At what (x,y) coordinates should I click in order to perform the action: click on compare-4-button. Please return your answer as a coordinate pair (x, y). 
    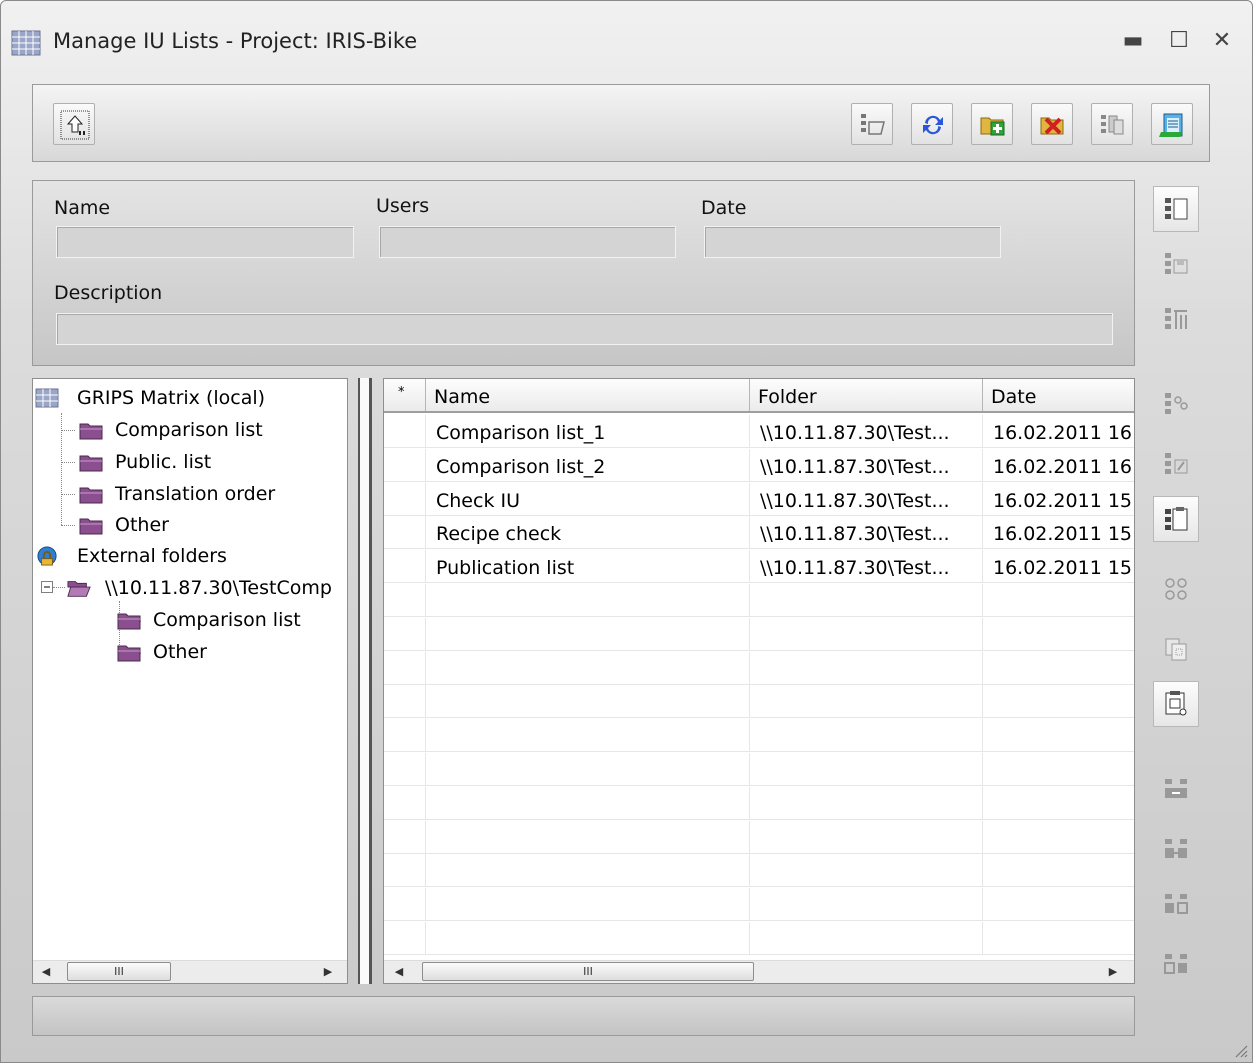
    Looking at the image, I should click on (1176, 964).